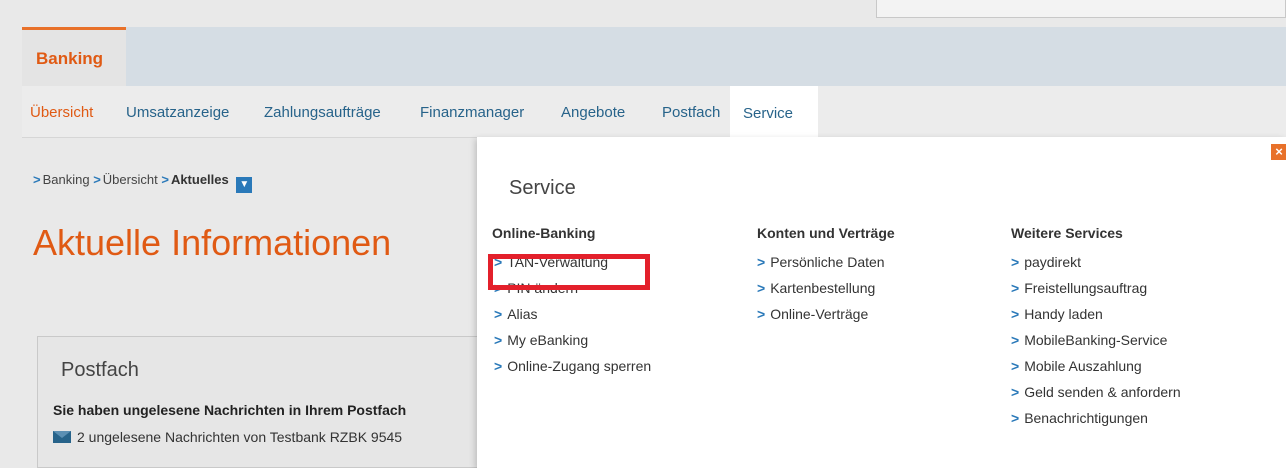 Image resolution: width=1286 pixels, height=468 pixels. I want to click on menu-item-handy-laden: > Handy laden, so click(1096, 319).